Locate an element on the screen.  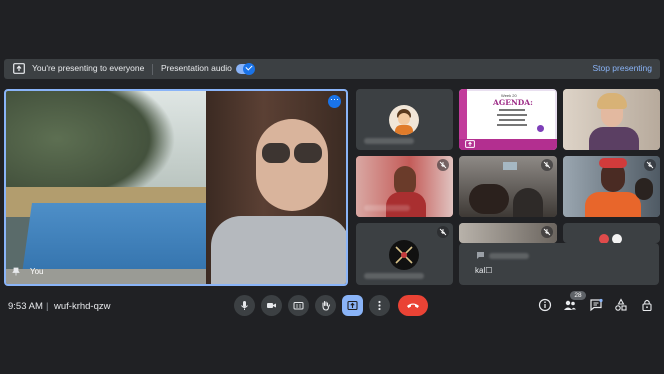
camera-button is located at coordinates (271, 305).